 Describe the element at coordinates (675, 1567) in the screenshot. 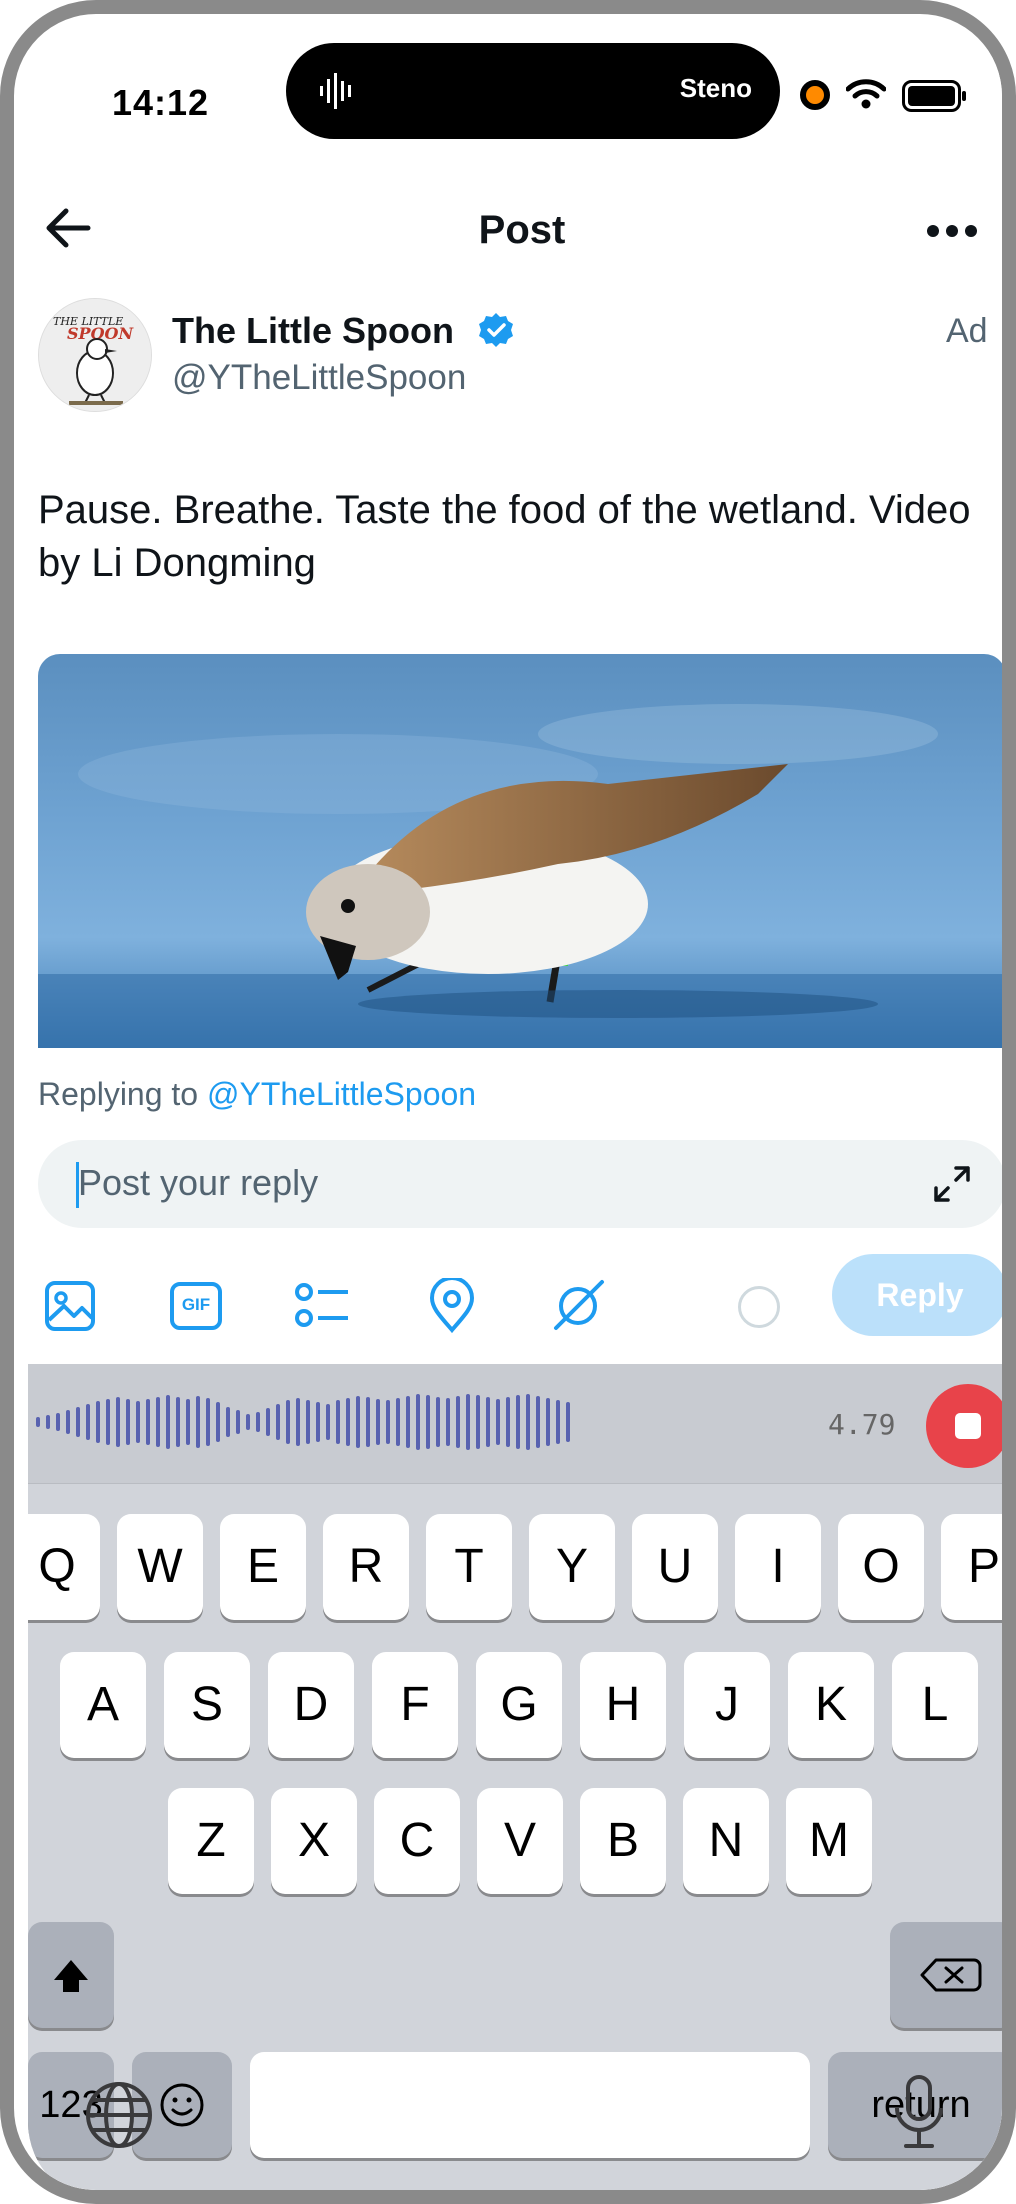

I see `key-u: U` at that location.